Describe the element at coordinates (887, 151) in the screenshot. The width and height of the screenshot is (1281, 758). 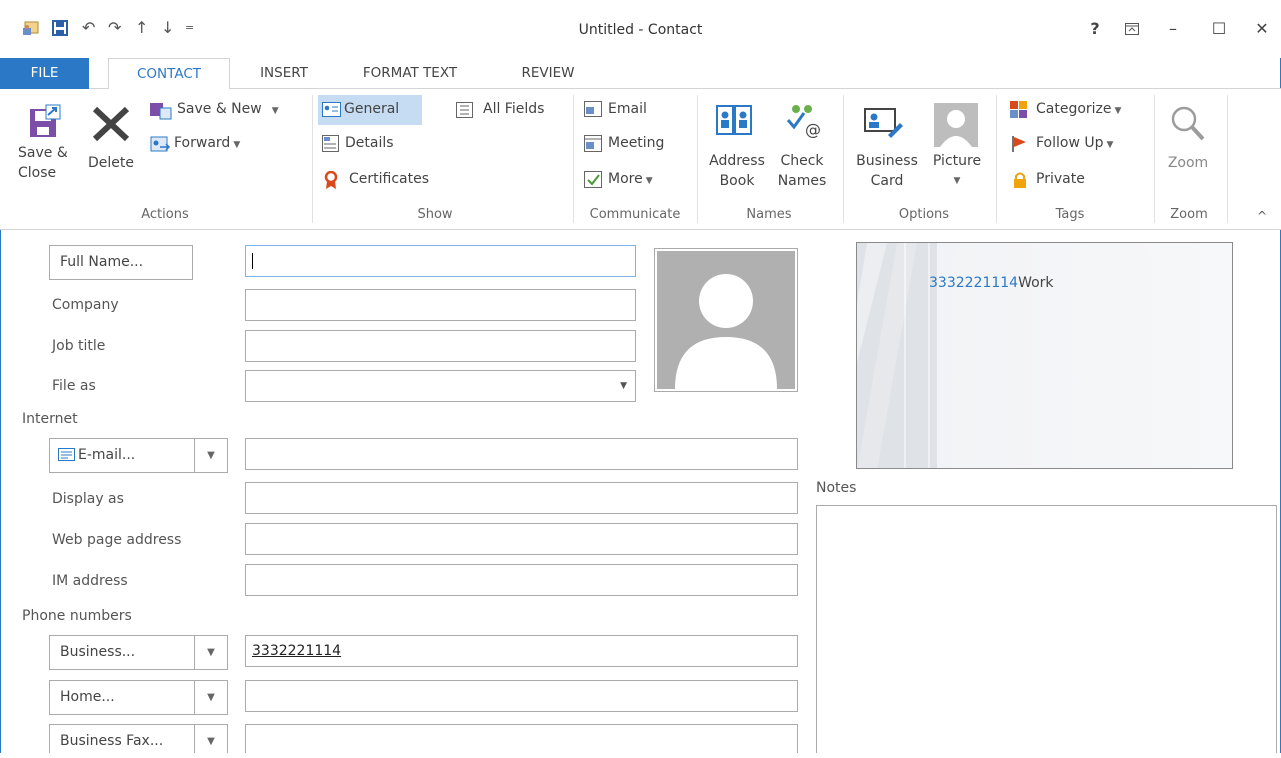
I see `business-card-button: Business Card` at that location.